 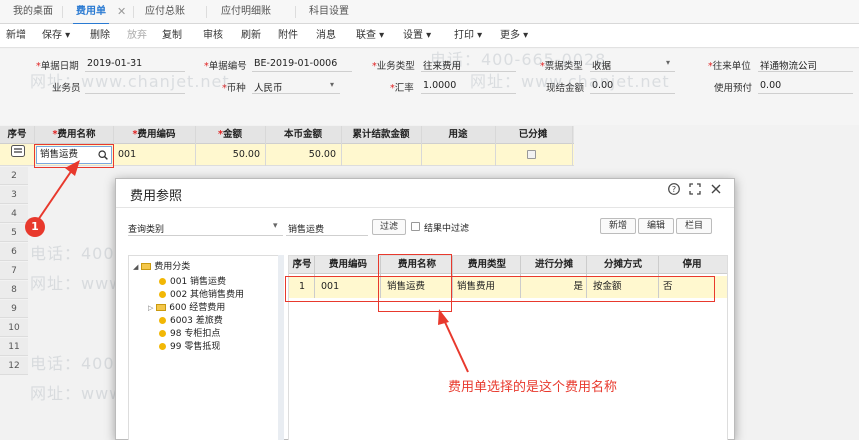 What do you see at coordinates (35, 227) in the screenshot?
I see `step-badge: 1` at bounding box center [35, 227].